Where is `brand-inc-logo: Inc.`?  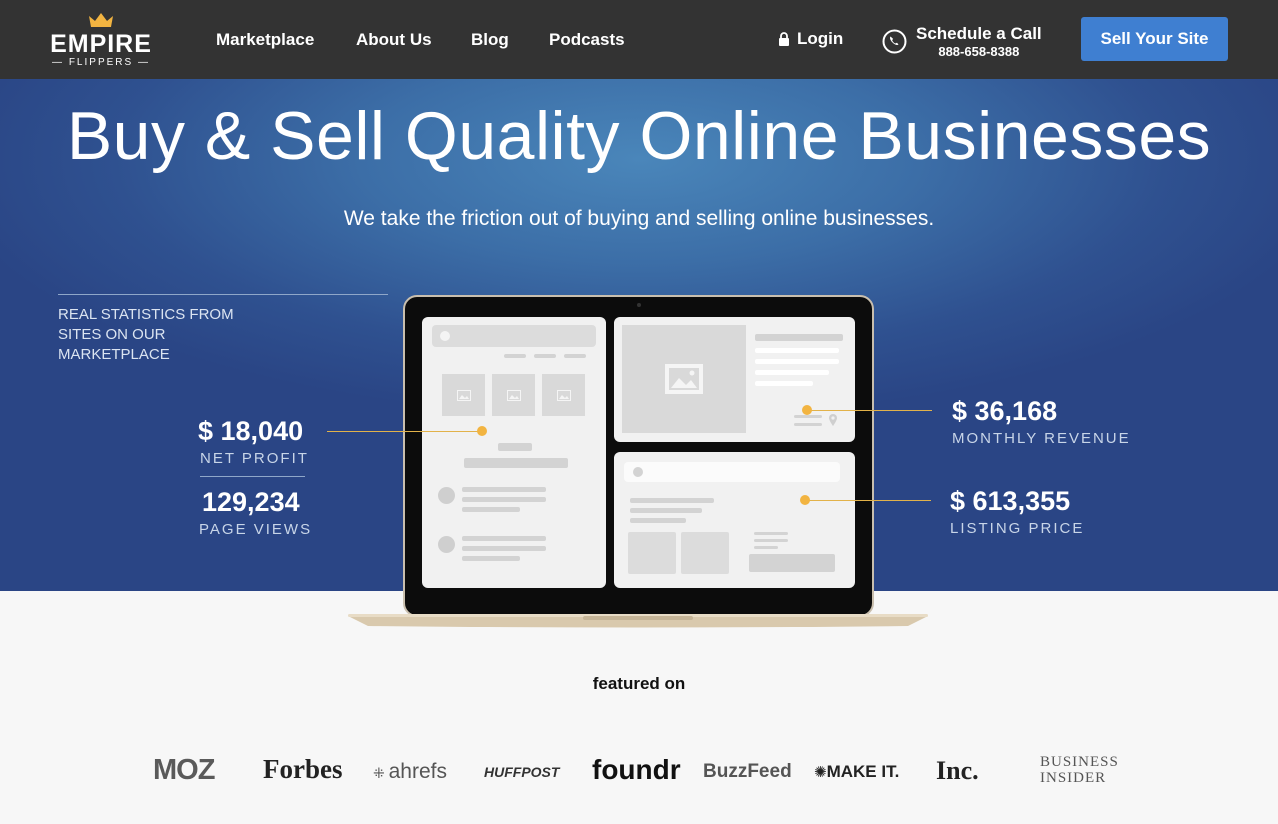
brand-inc-logo: Inc. is located at coordinates (957, 770).